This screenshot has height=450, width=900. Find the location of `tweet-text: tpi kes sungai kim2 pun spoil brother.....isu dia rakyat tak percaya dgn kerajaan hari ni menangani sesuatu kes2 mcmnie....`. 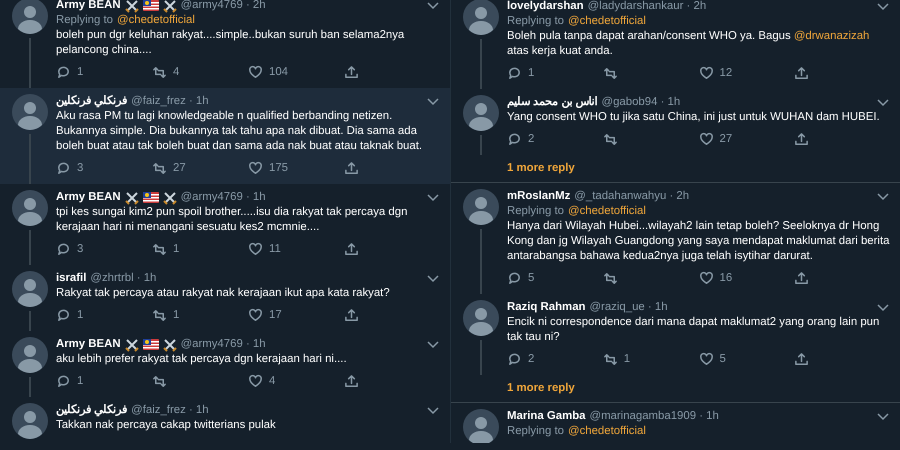

tweet-text: tpi kes sungai kim2 pun spoil brother.....isu dia rakyat tak percaya dgn kerajaan hari ni menangani sesuatu kes2 mcmnie.... is located at coordinates (232, 220).